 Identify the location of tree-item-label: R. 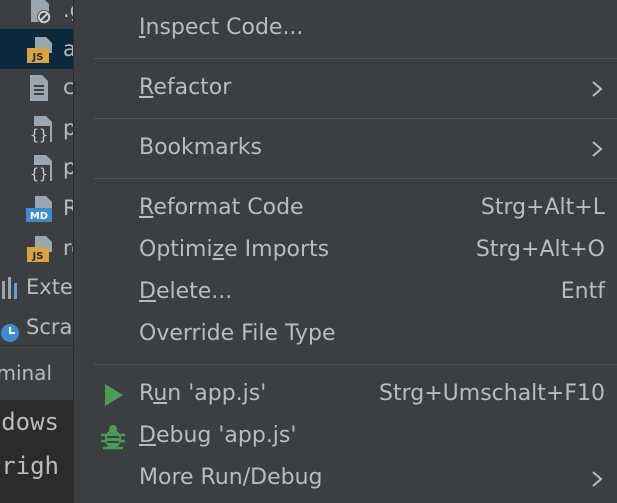
(68, 208).